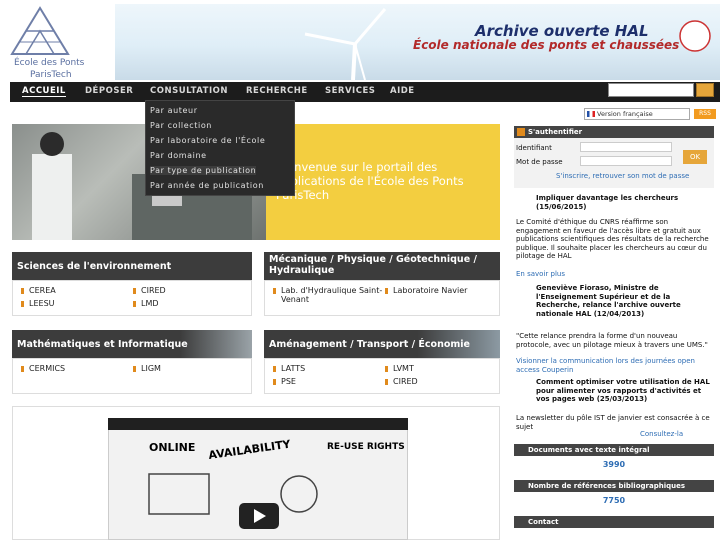 Image resolution: width=720 pixels, height=545 pixels. Describe the element at coordinates (614, 464) in the screenshot. I see `stat1-value: 3990` at that location.